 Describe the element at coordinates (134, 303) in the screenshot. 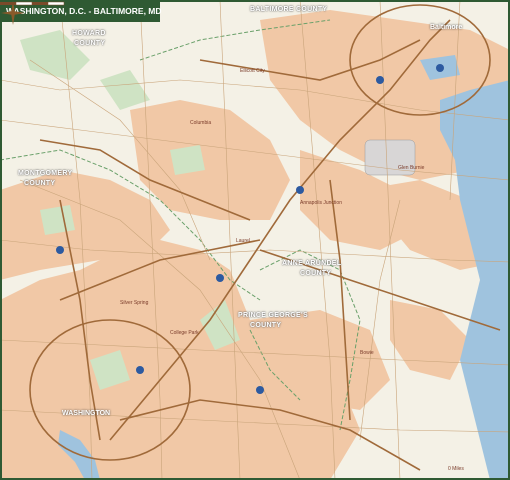

I see `city-label-silver-spring: Silver Spring` at that location.